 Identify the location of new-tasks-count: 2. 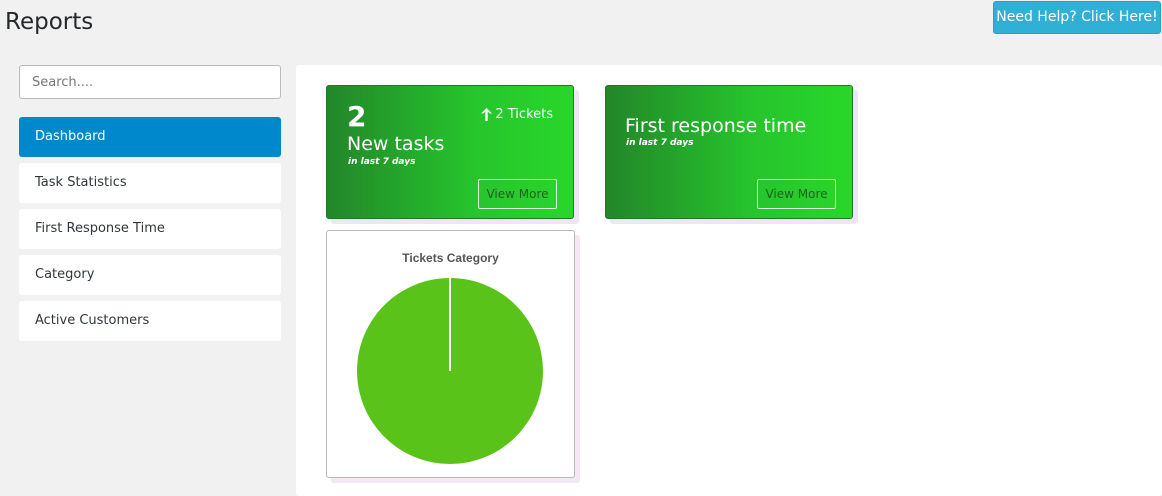
(357, 116).